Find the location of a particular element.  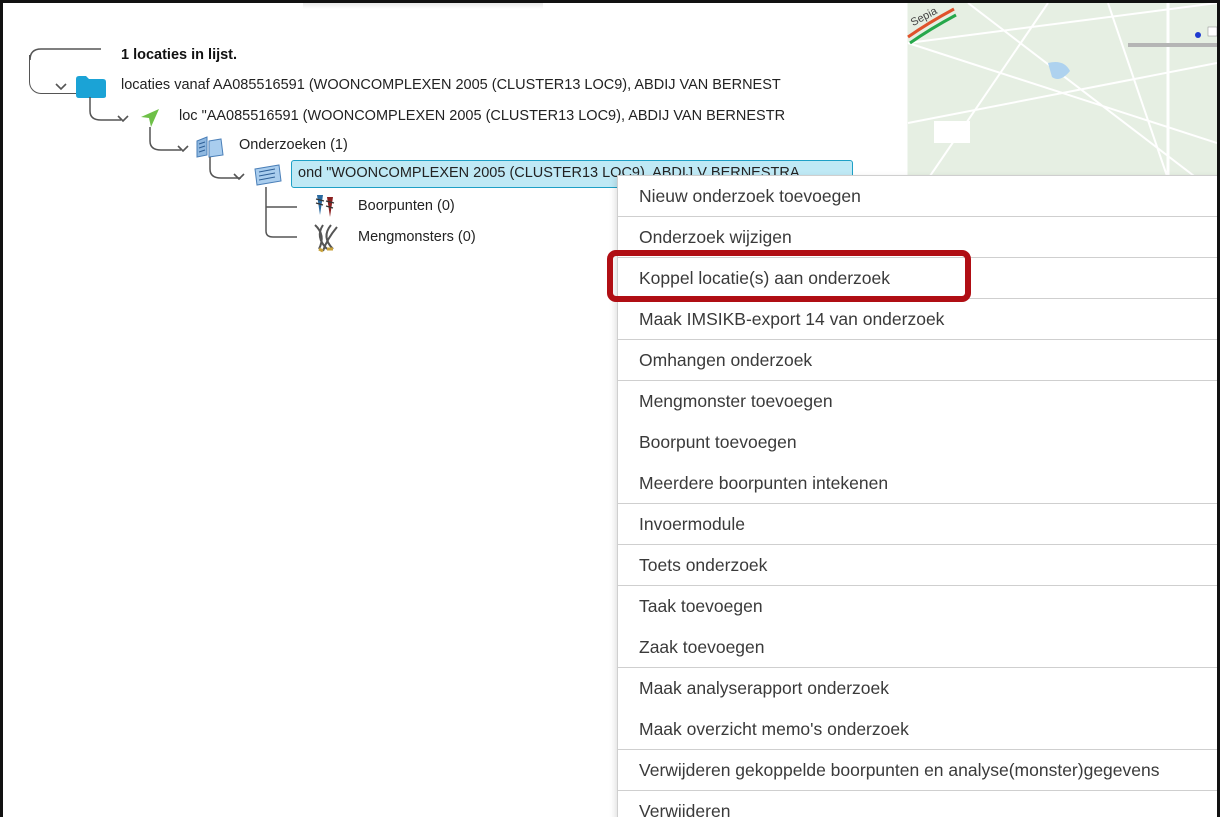

list-count-header: 1 locaties in lijst. is located at coordinates (179, 55).